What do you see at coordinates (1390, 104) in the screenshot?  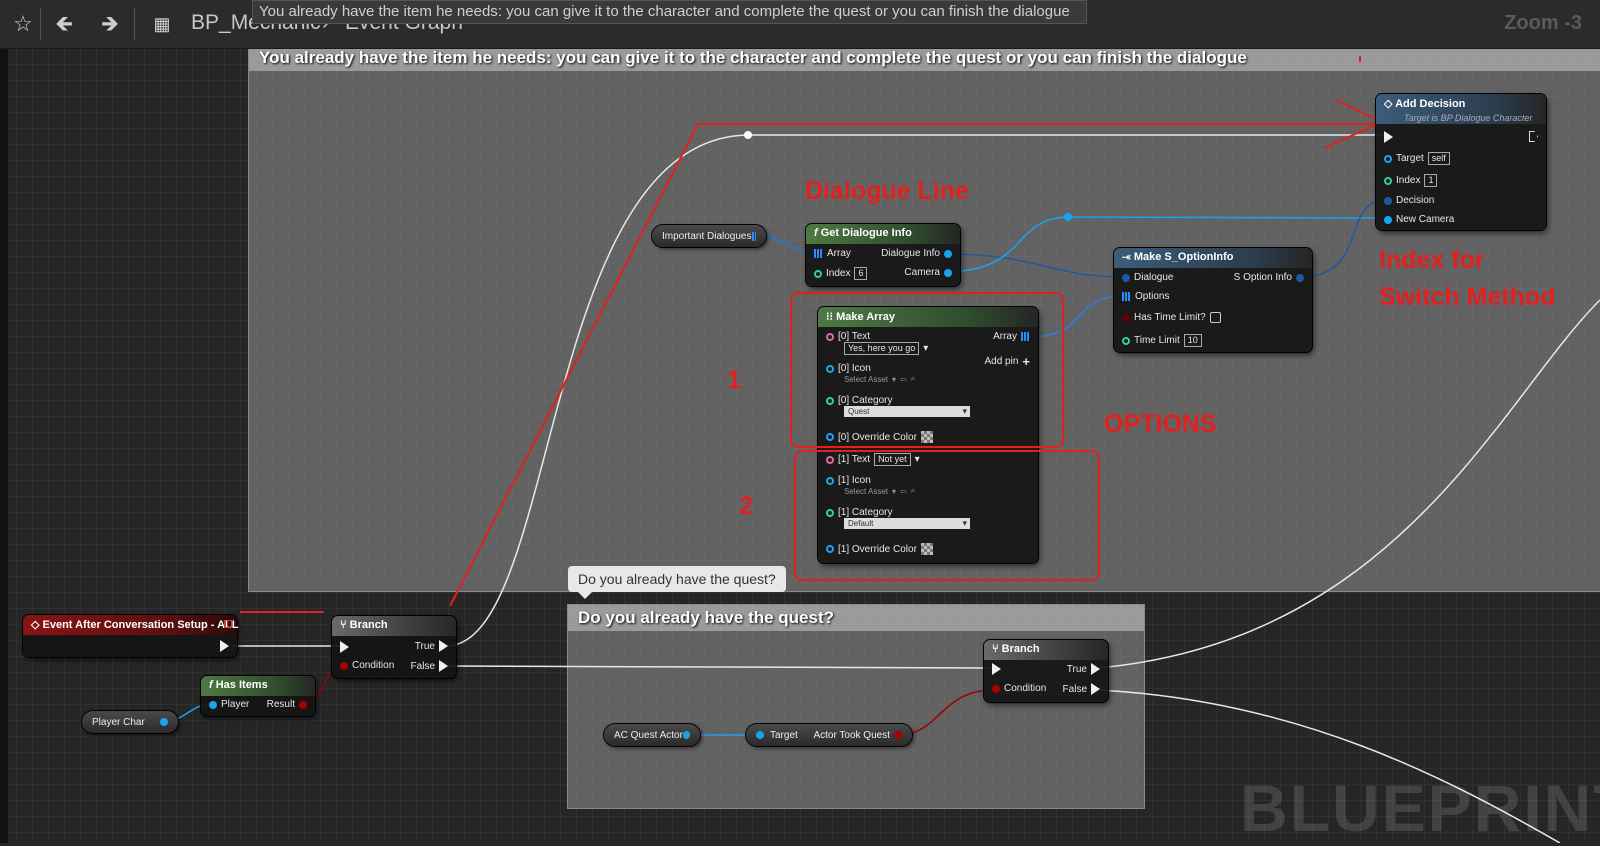 I see `function-icon: ◇` at bounding box center [1390, 104].